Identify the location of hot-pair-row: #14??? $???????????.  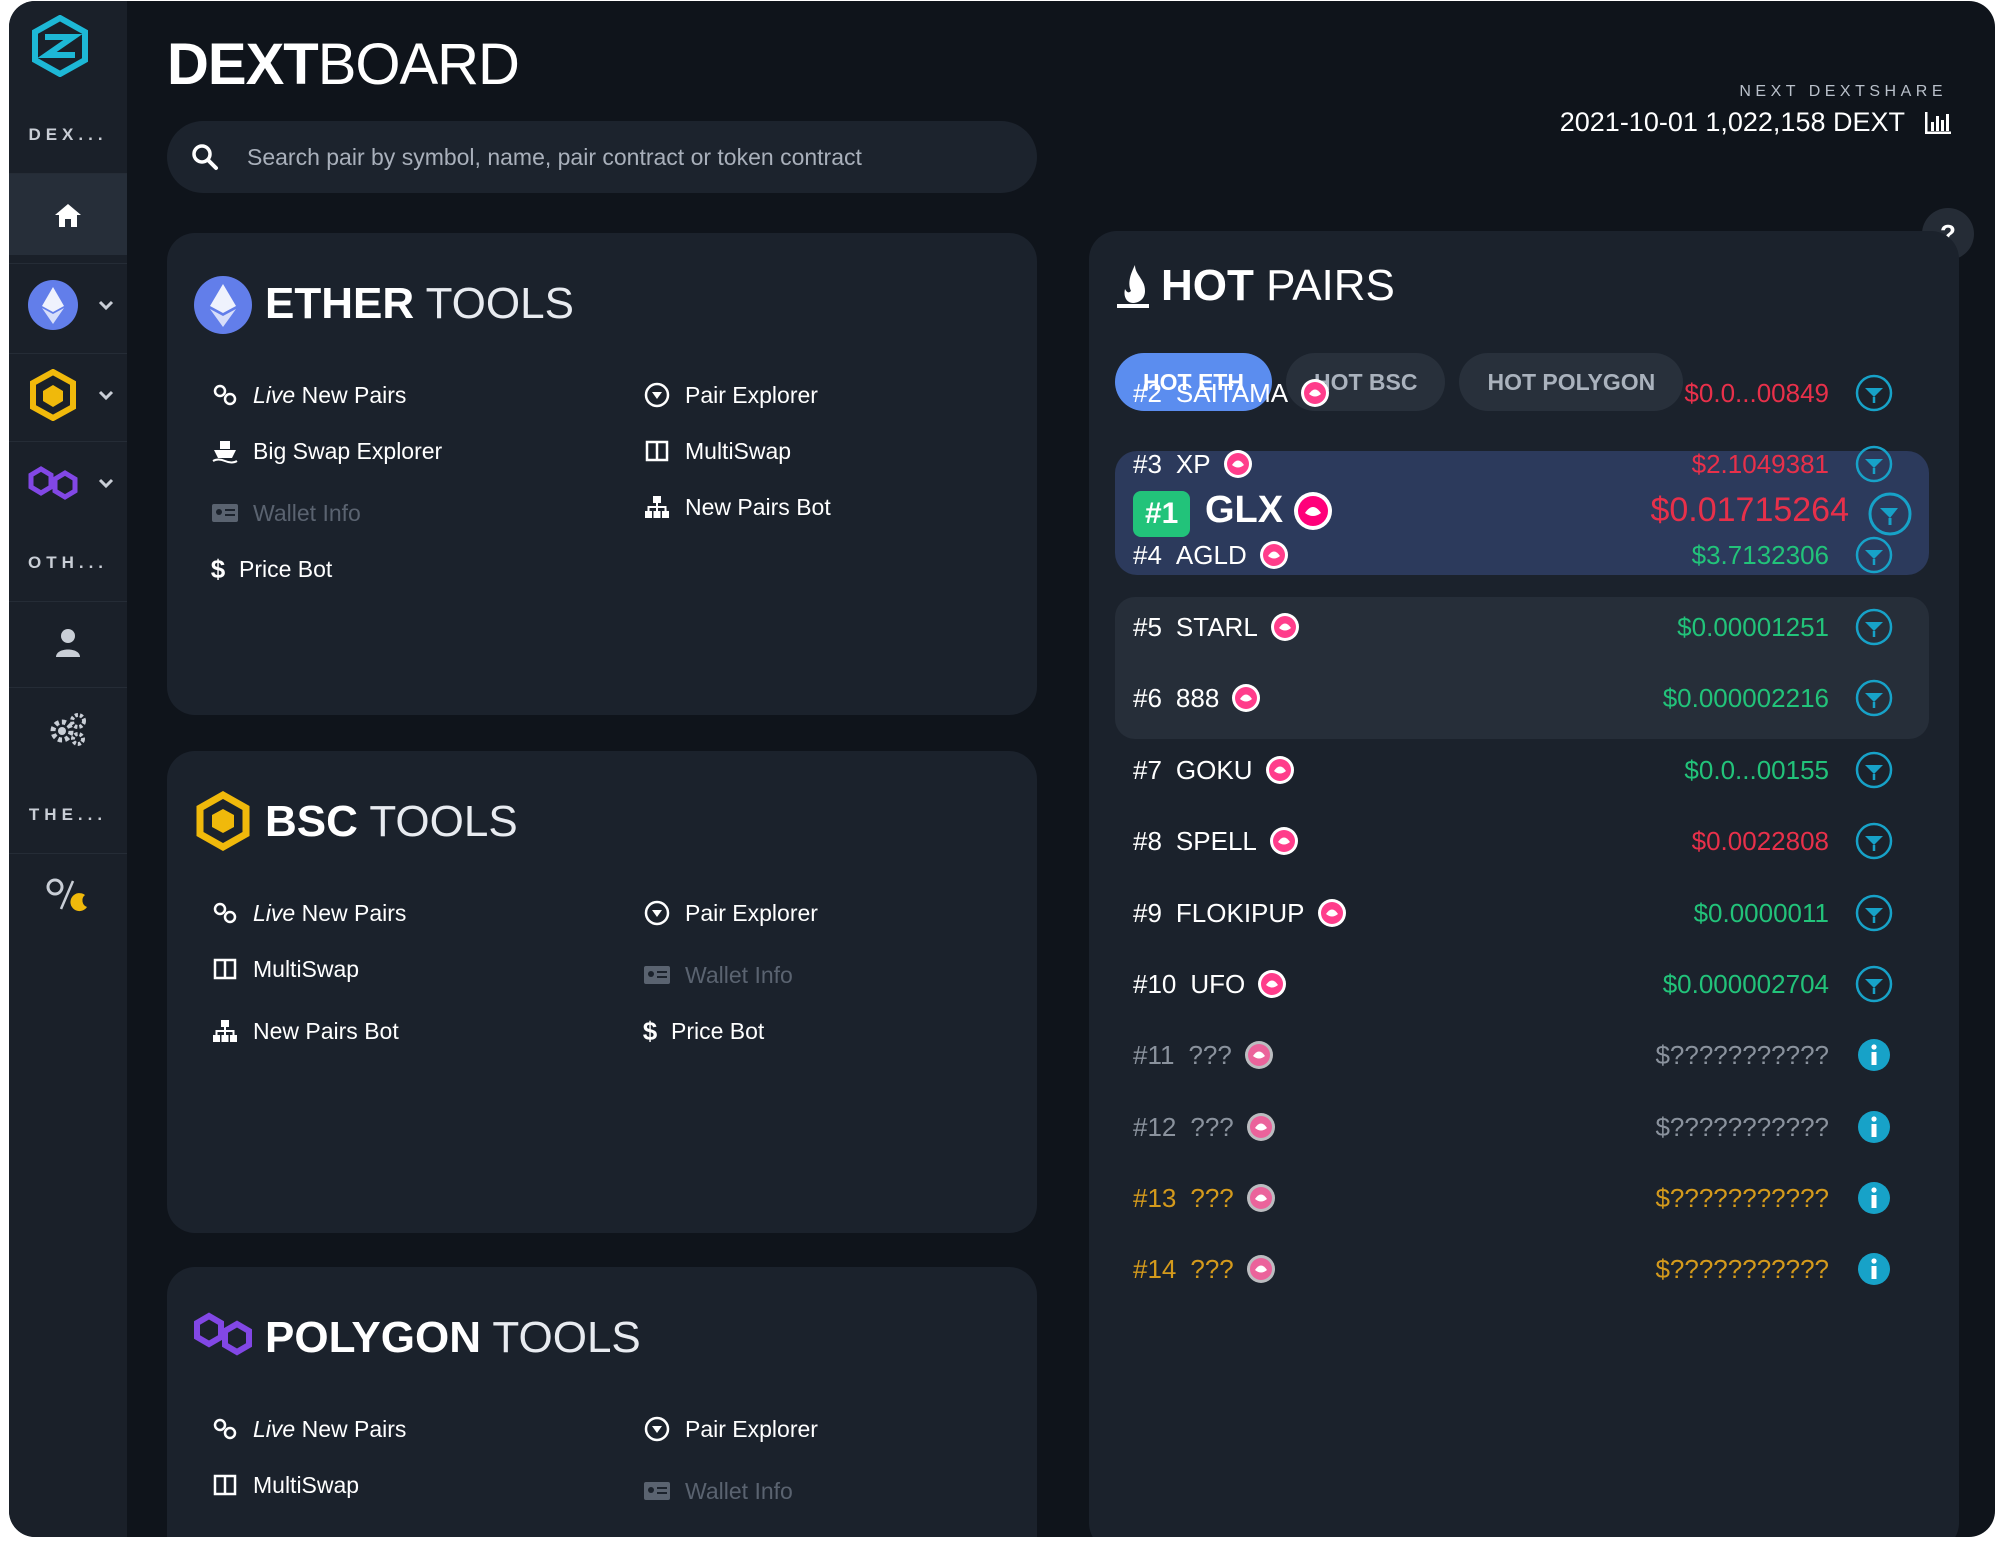
(1523, 1269).